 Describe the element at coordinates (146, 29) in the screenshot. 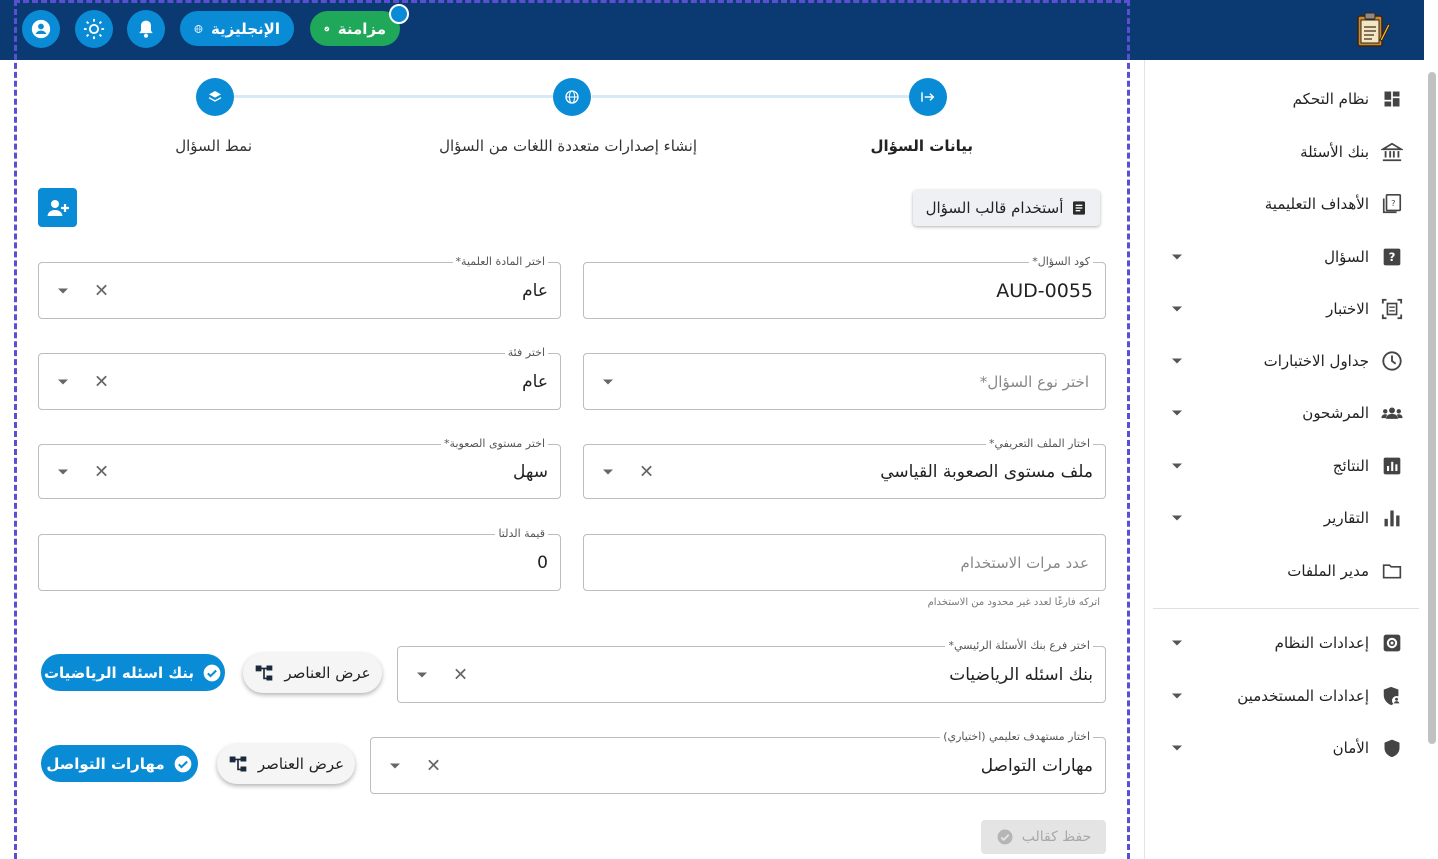

I see `notifications-button` at that location.